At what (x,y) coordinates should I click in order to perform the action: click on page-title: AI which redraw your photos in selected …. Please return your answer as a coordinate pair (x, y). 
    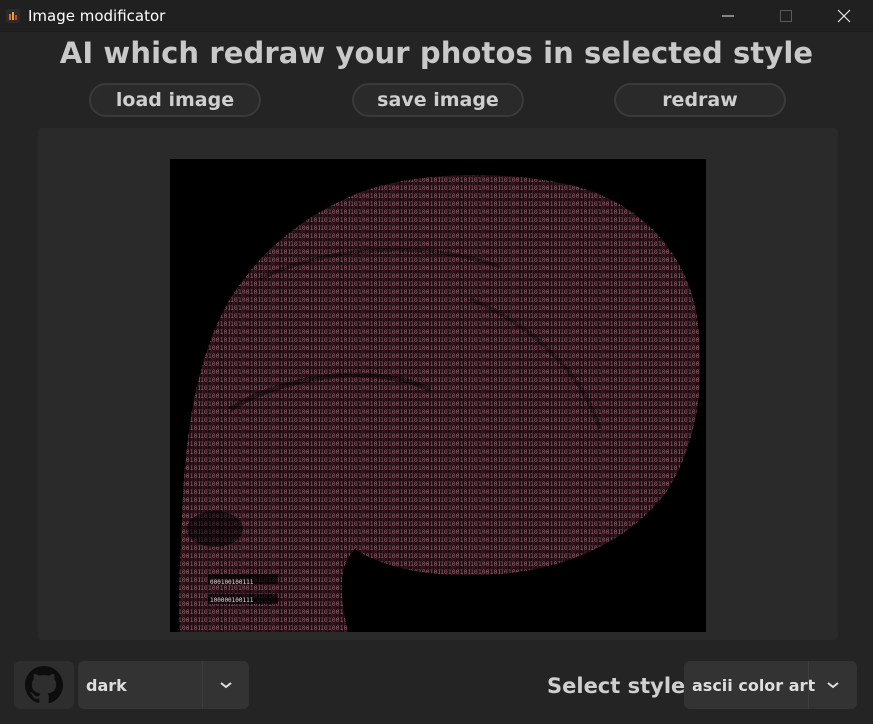
    Looking at the image, I should click on (436, 53).